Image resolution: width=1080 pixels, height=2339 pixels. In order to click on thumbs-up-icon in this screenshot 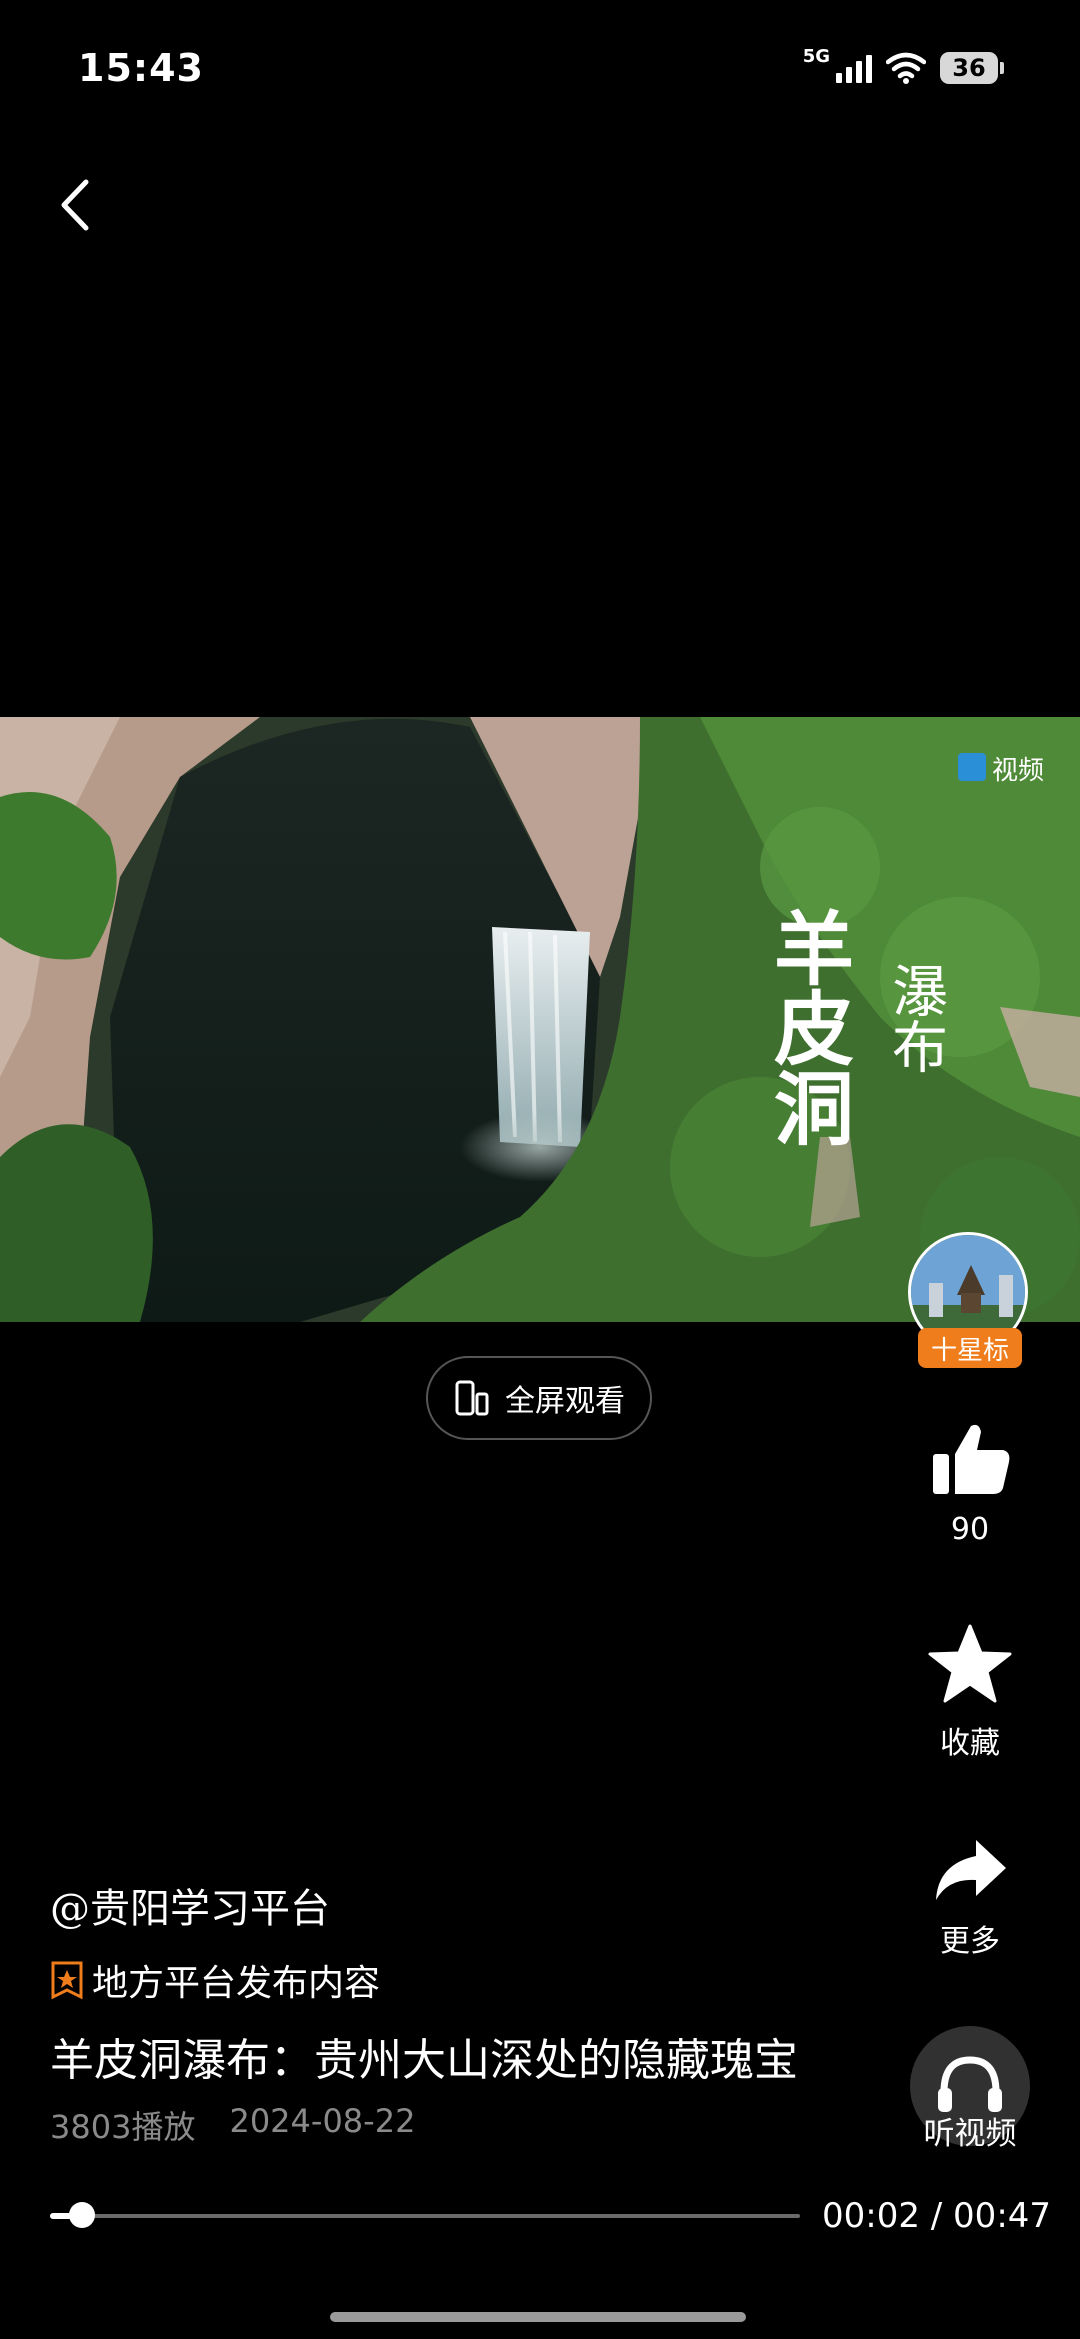, I will do `click(971, 1459)`.